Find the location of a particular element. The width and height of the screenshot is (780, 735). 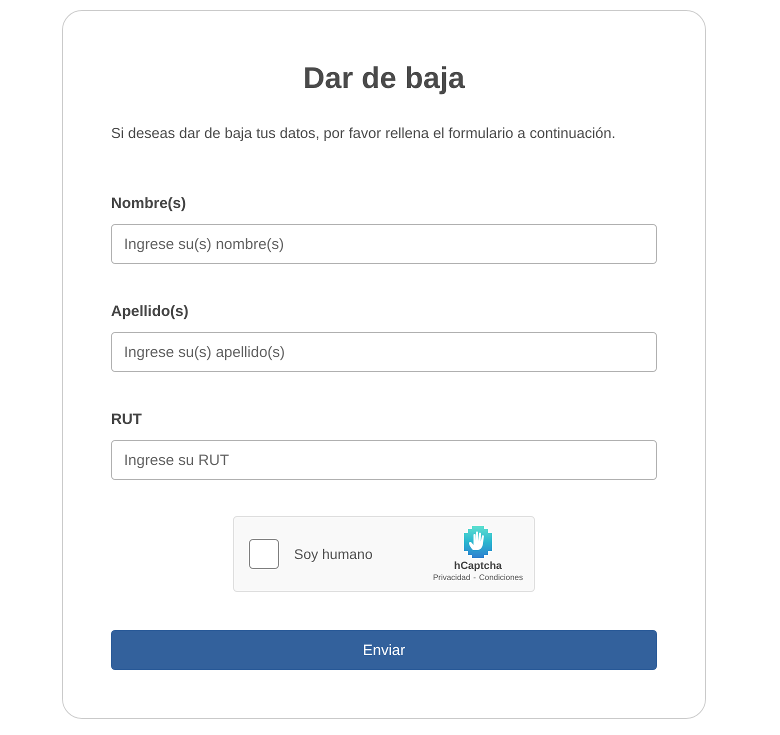

text-input-field: Ingrese su RUT is located at coordinates (384, 460).